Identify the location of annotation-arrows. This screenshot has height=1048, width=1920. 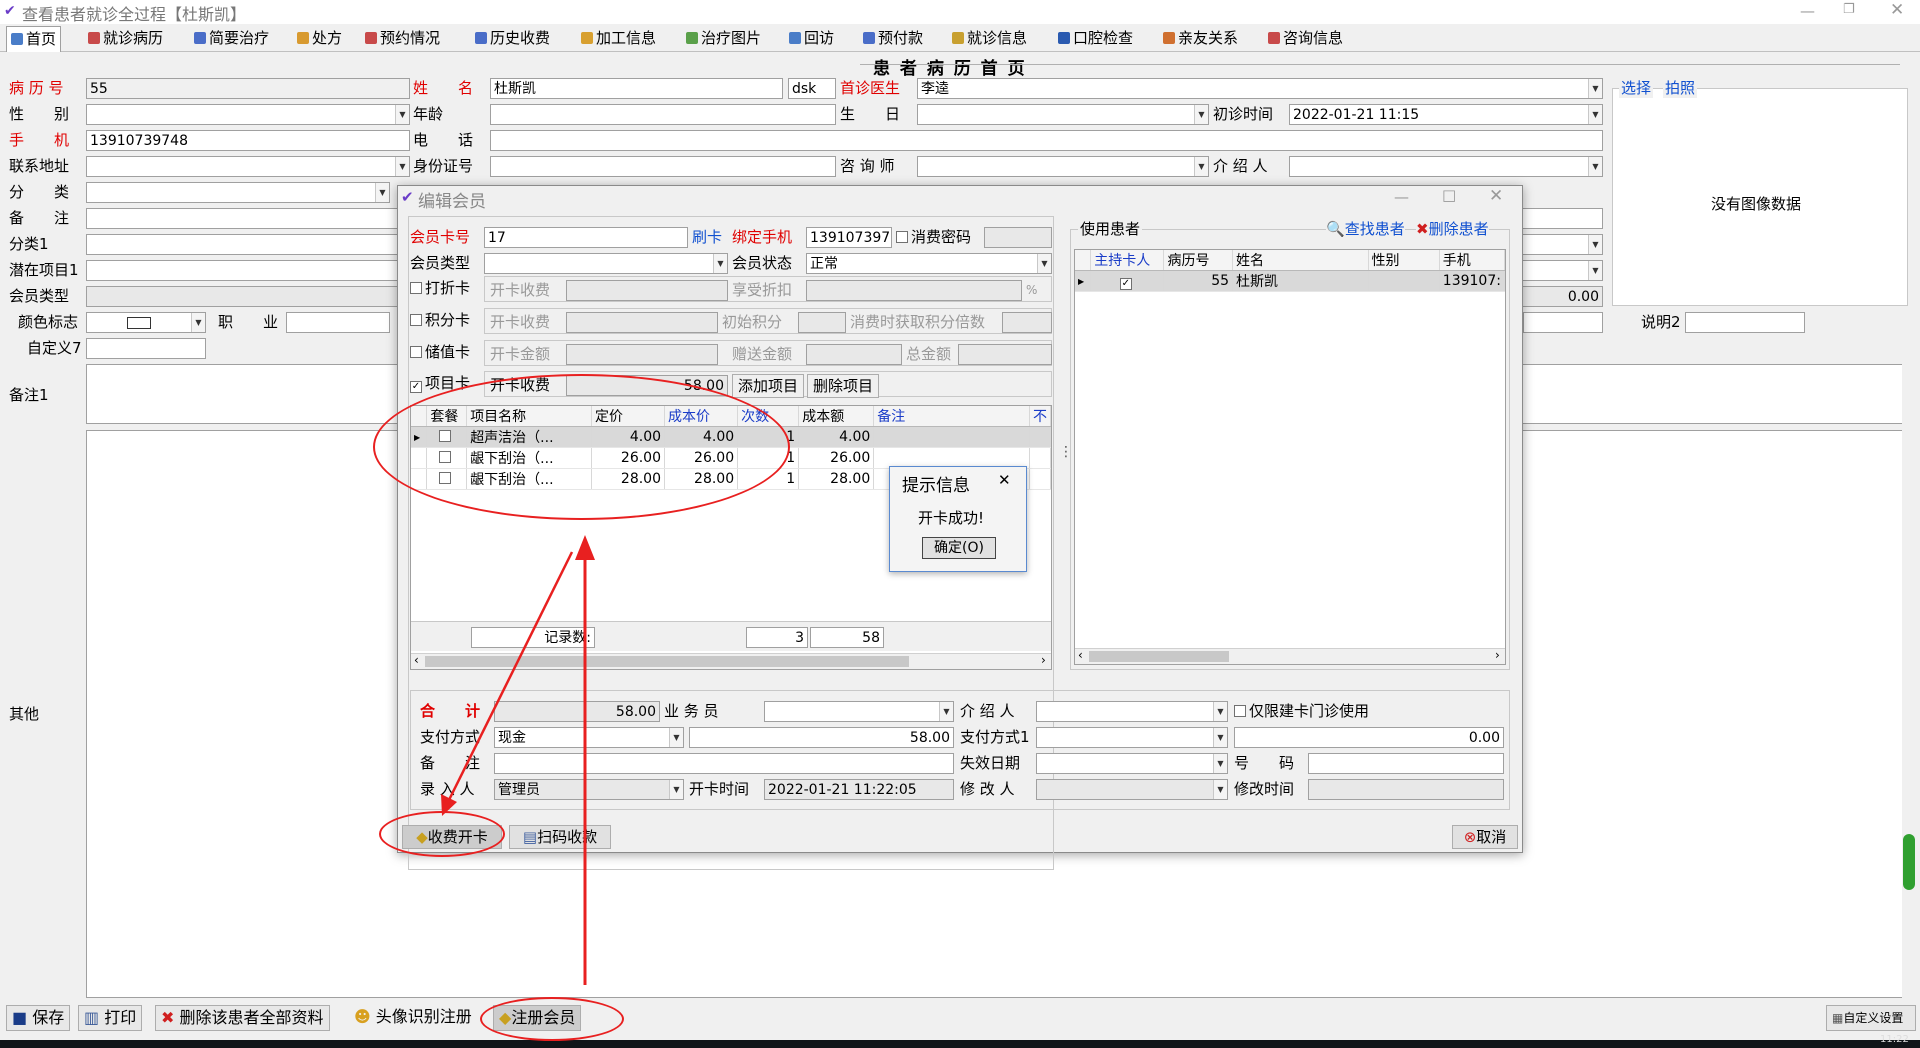
(518, 760).